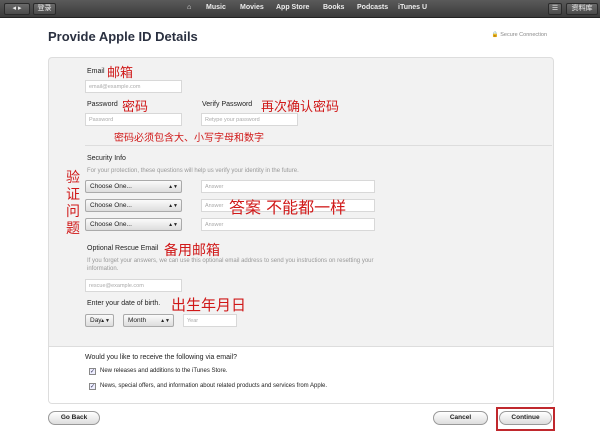 This screenshot has height=437, width=600. Describe the element at coordinates (525, 418) in the screenshot. I see `continue-button: Continue` at that location.